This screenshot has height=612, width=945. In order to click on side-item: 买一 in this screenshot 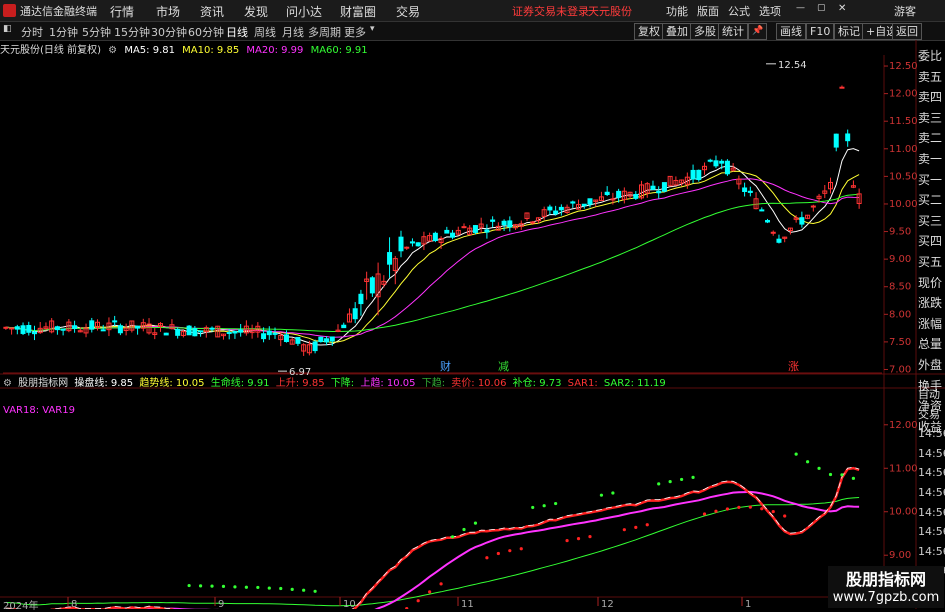, I will do `click(931, 180)`.